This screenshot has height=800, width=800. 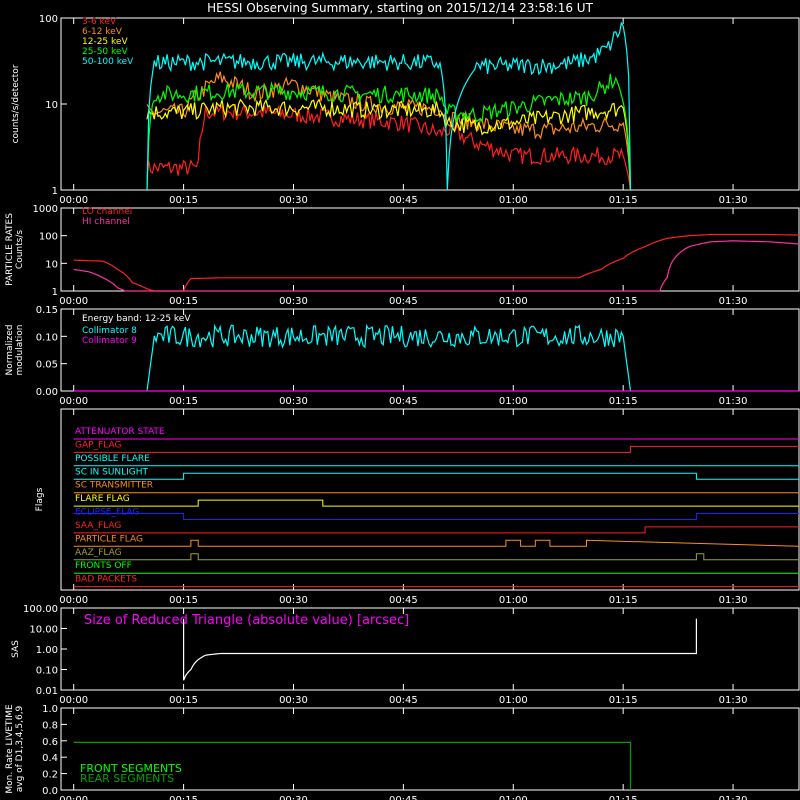 What do you see at coordinates (105, 42) in the screenshot?
I see `legend-entry: 12-25 keV` at bounding box center [105, 42].